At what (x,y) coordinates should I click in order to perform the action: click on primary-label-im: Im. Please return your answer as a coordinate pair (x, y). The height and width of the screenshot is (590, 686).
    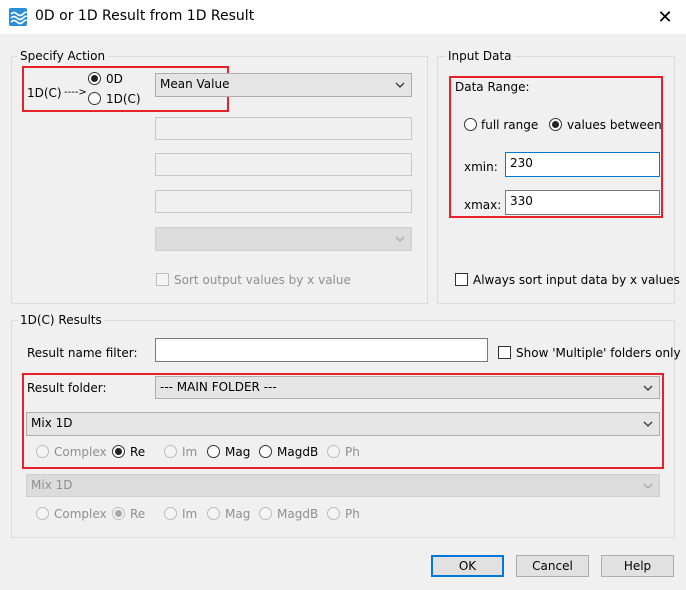
    Looking at the image, I should click on (190, 452).